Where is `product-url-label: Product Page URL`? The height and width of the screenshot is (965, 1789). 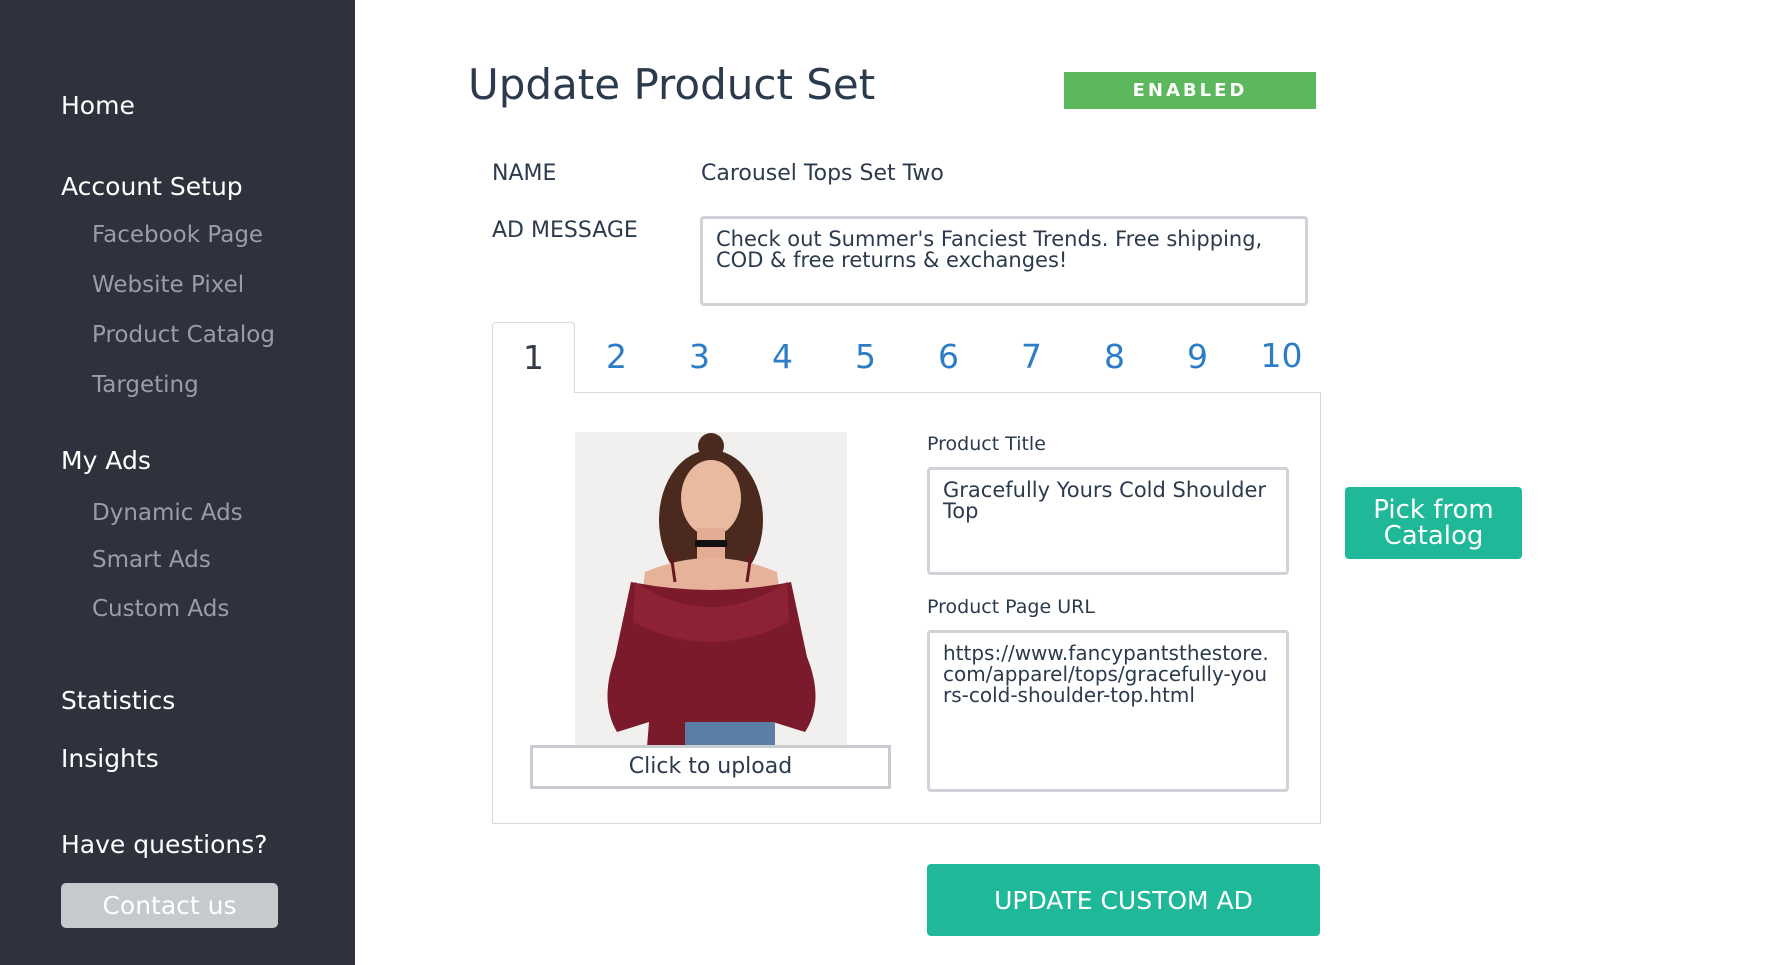 product-url-label: Product Page URL is located at coordinates (1011, 607).